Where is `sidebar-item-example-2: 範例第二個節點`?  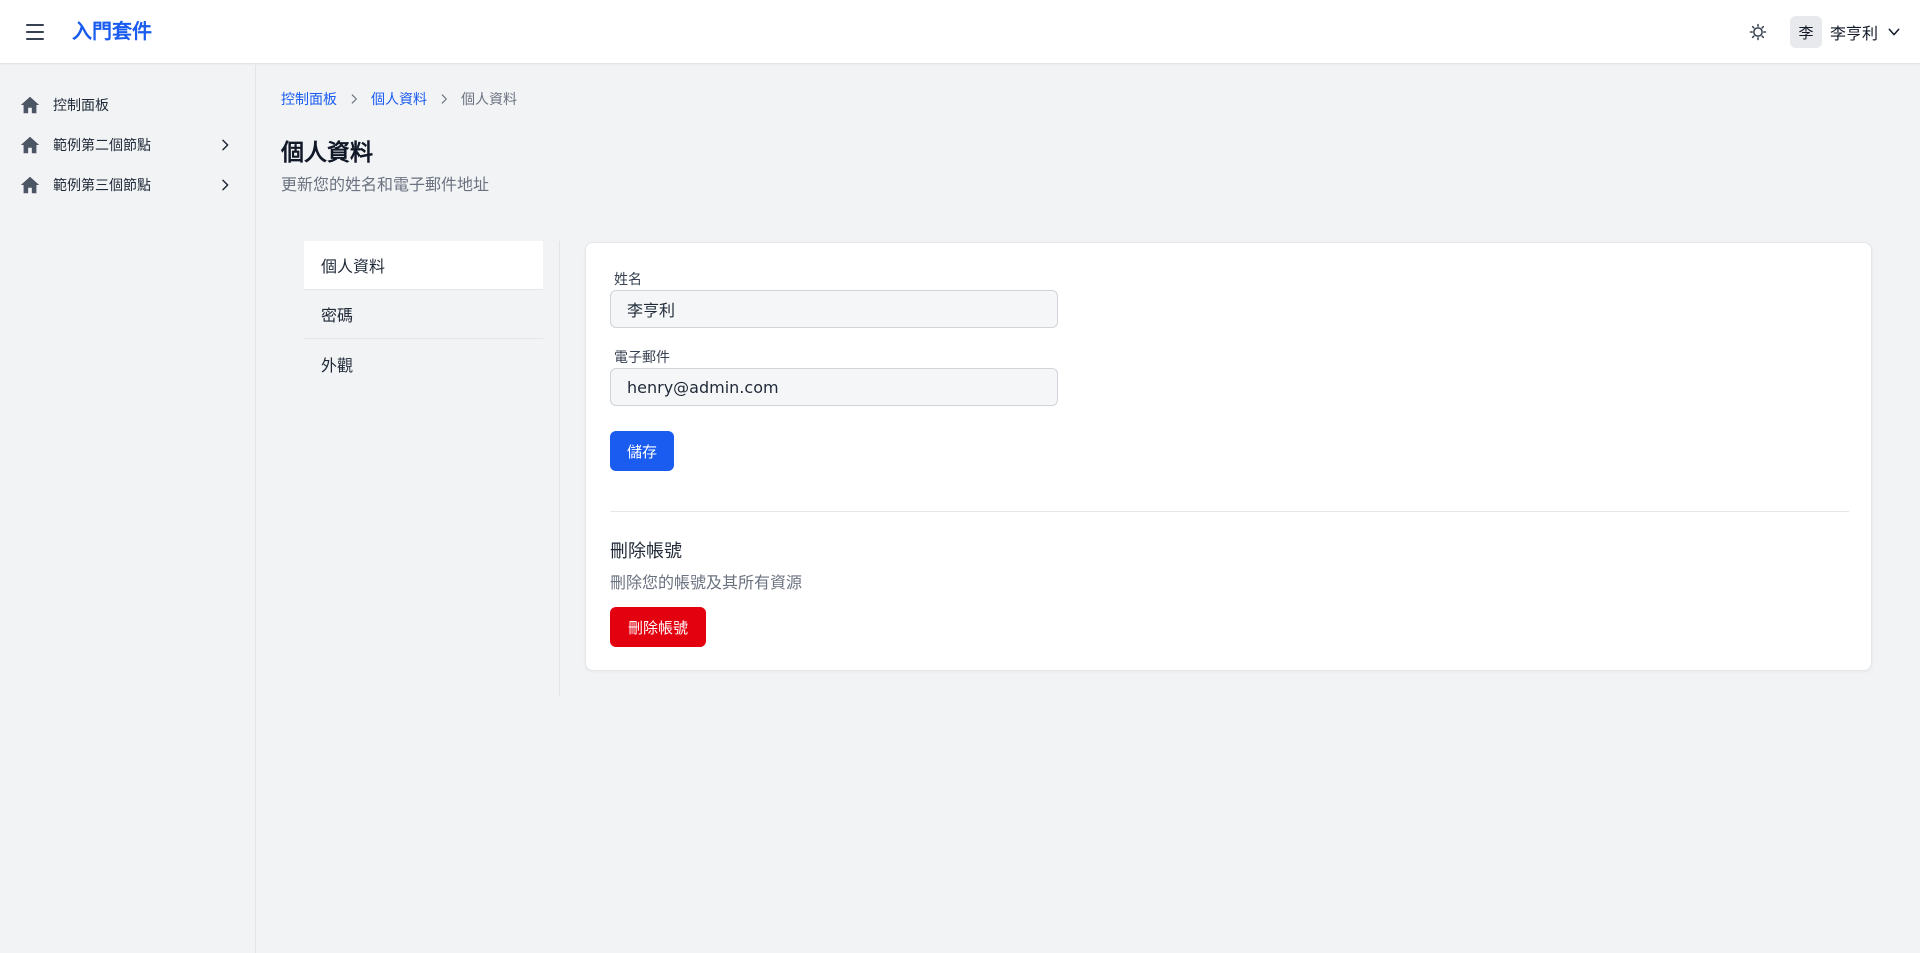 sidebar-item-example-2: 範例第二個節點 is located at coordinates (127, 145).